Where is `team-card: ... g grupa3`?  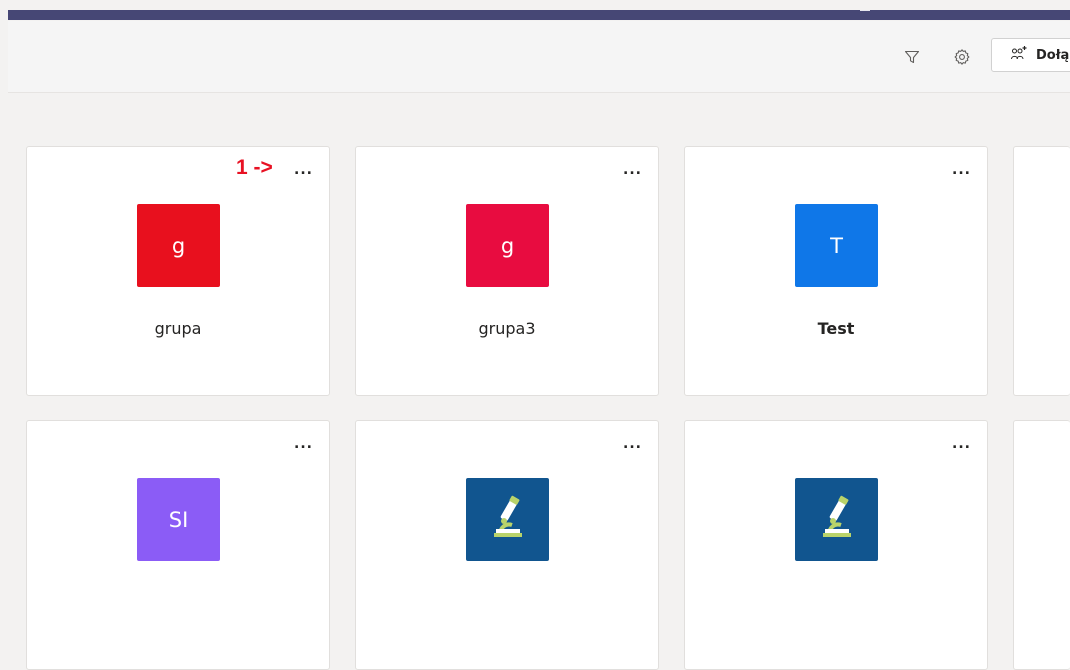 team-card: ... g grupa3 is located at coordinates (507, 271).